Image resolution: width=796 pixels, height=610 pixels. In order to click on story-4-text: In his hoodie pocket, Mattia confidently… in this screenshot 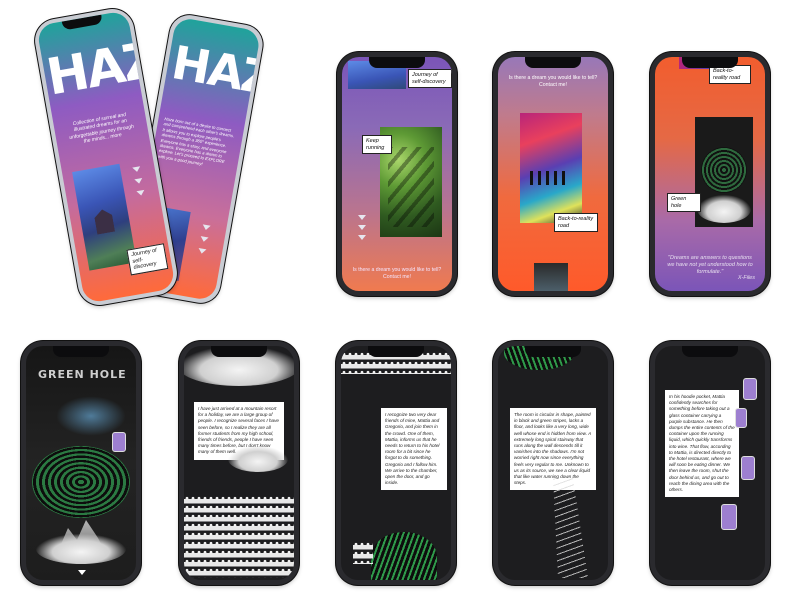, I will do `click(702, 444)`.